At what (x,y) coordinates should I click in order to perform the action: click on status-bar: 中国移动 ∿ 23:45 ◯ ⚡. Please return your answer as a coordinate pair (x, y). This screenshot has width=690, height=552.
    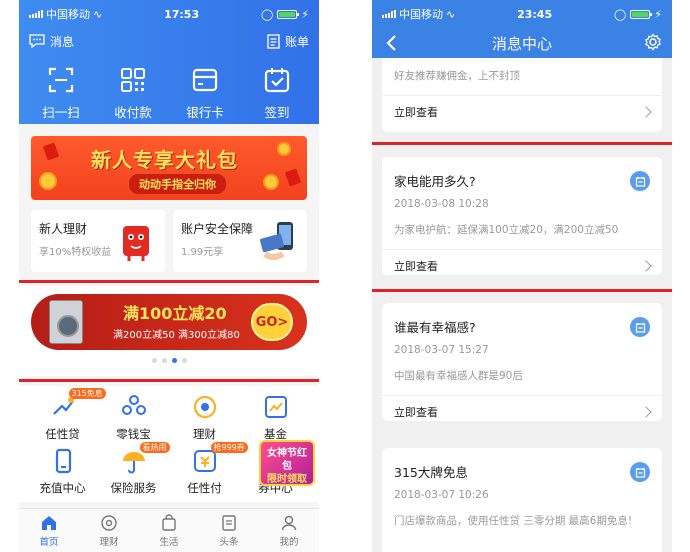
    Looking at the image, I should click on (522, 14).